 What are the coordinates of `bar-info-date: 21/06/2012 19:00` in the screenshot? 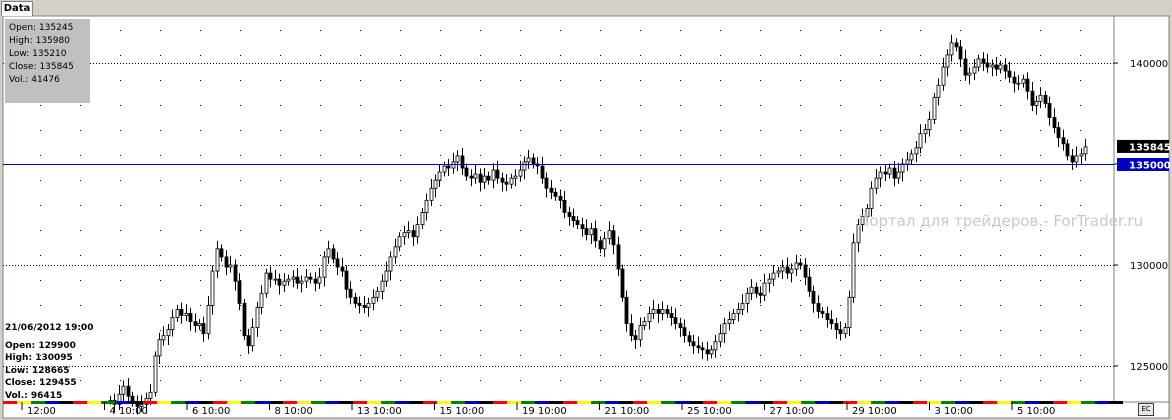 It's located at (49, 328).